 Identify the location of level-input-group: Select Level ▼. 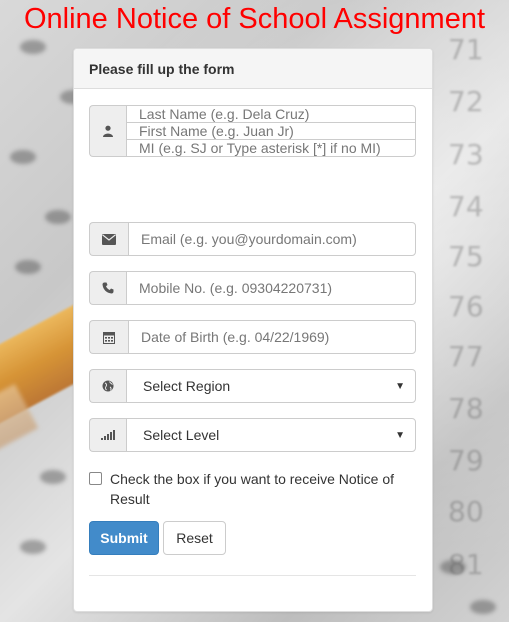
(252, 435).